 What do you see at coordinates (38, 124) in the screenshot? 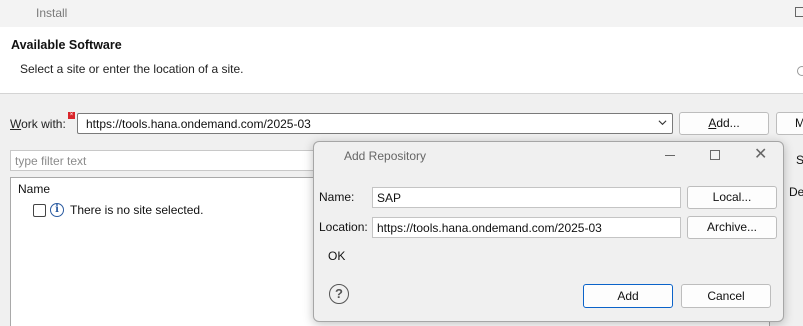
I see `work-with-label: Work with:` at bounding box center [38, 124].